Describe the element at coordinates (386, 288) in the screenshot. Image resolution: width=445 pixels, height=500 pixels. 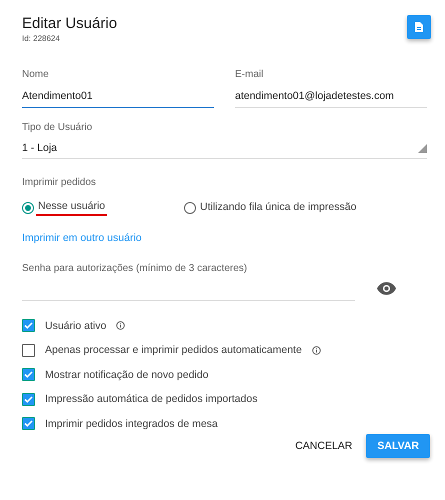
I see `eye-icon` at that location.